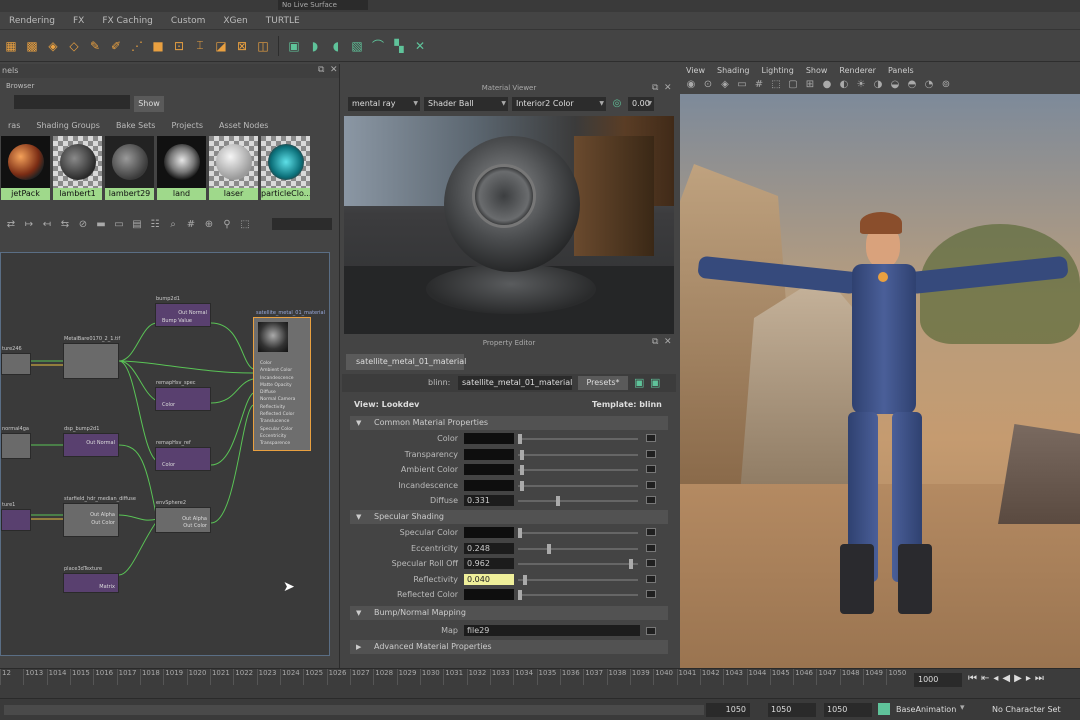 Image resolution: width=1080 pixels, height=720 pixels. Describe the element at coordinates (183, 516) in the screenshot. I see `node-envsphere: envSphere2 Out Alpha Out Color` at that location.